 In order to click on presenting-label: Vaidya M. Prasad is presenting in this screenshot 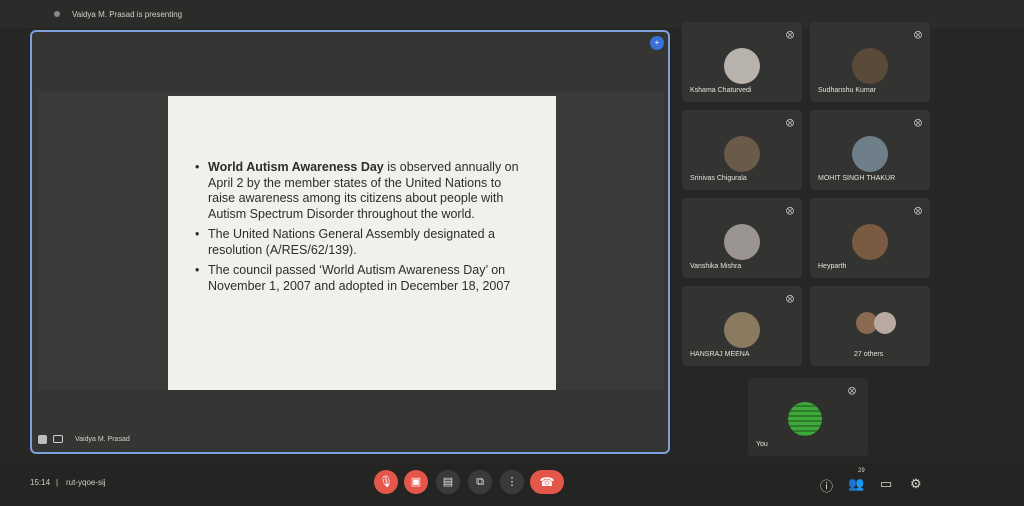, I will do `click(127, 14)`.